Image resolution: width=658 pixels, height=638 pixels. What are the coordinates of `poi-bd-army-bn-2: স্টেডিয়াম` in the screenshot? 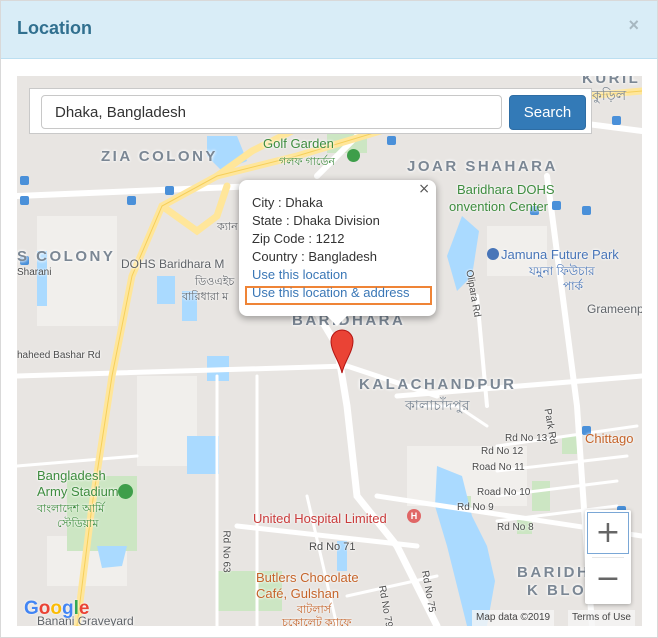 It's located at (78, 524).